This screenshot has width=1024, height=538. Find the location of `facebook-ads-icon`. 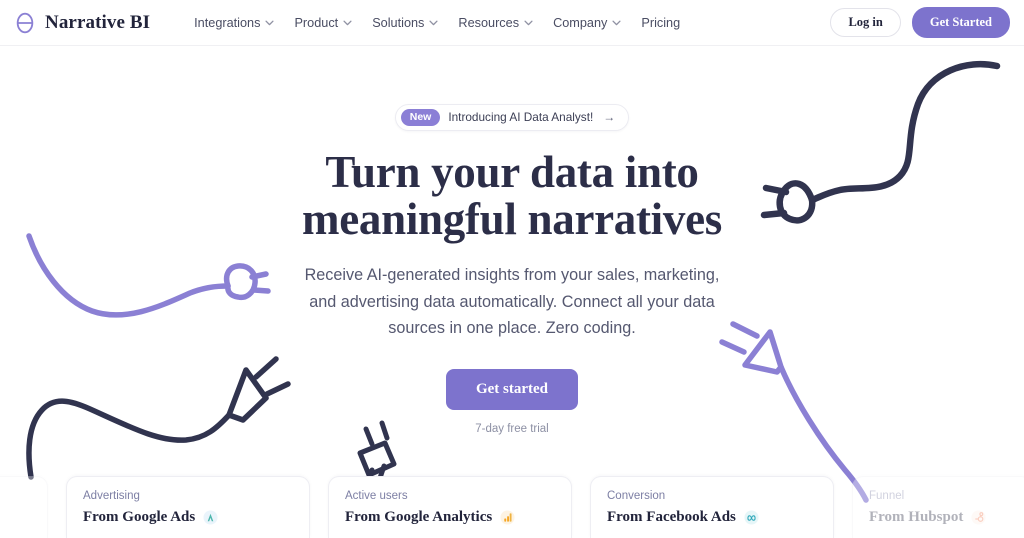

facebook-ads-icon is located at coordinates (751, 517).